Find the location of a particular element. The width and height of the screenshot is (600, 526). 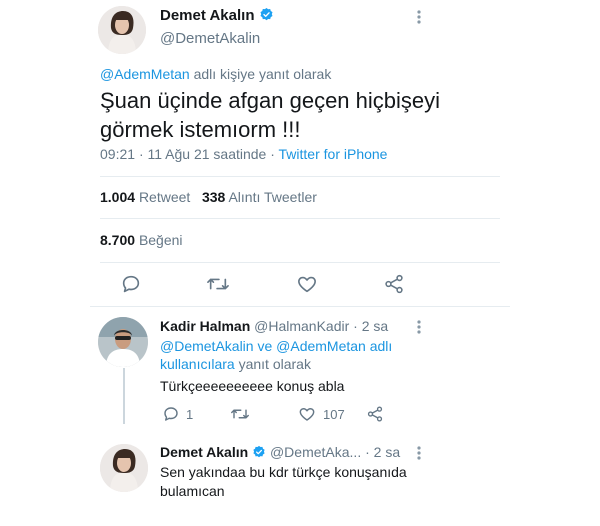

likes-stat: 8.700 Beğeni is located at coordinates (141, 240).